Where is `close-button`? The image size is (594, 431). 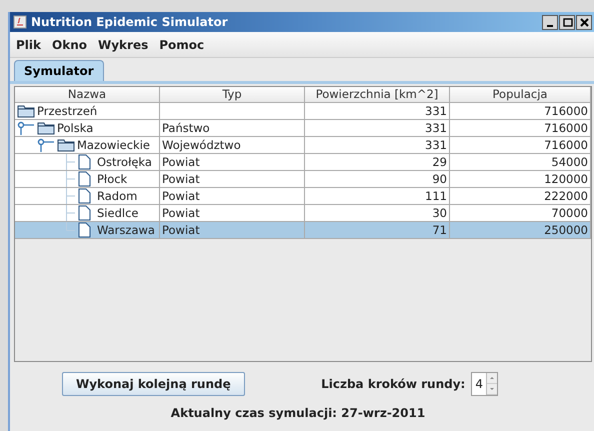 close-button is located at coordinates (584, 22).